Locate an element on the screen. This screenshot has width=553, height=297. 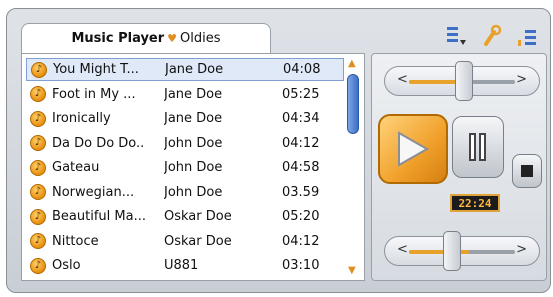
table-row: ♪ Nittoce Oskar Doe 04:12 is located at coordinates (185, 241).